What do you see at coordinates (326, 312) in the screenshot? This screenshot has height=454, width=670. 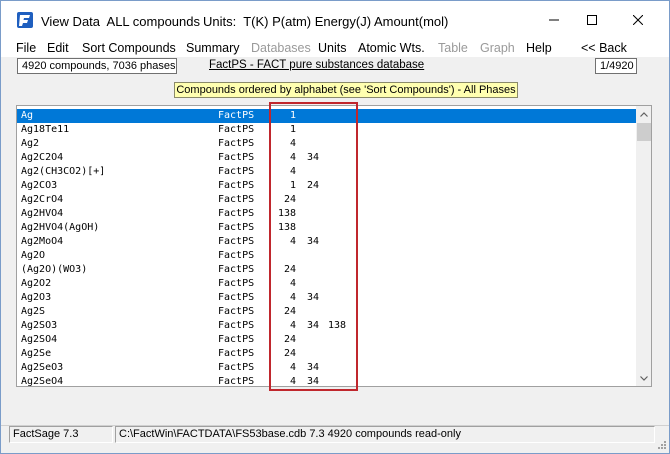 I see `compound-row: Ag2S FactPS 24` at bounding box center [326, 312].